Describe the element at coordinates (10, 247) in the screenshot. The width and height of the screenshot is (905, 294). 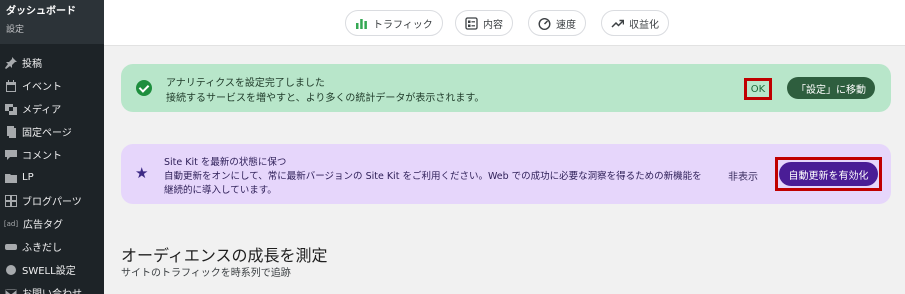
I see `speech-bubble-icon` at that location.